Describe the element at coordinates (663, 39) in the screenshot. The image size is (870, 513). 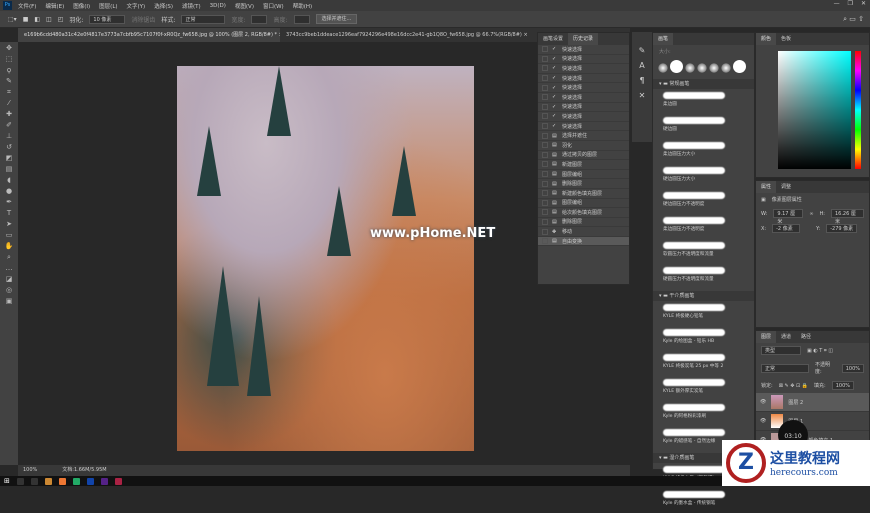
I see `tab-brushes: 画笔` at that location.